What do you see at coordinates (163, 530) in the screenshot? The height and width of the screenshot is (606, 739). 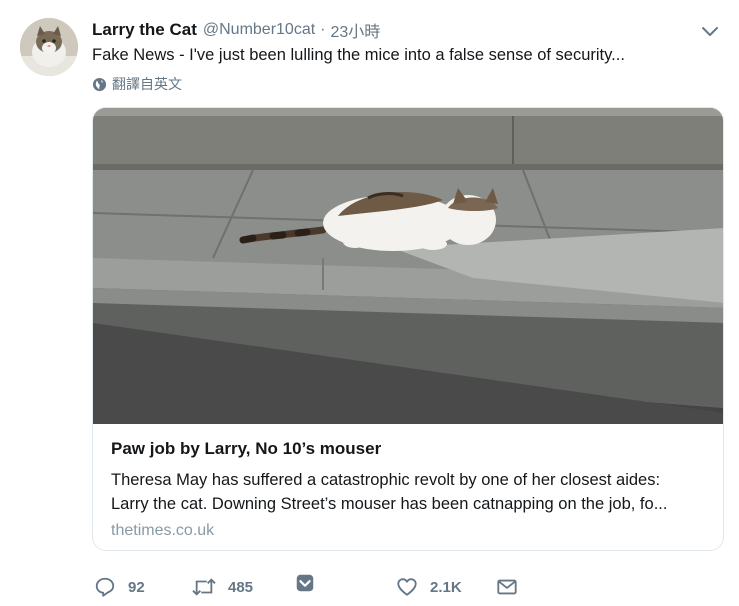 I see `card-domain: thetimes.co.uk` at bounding box center [163, 530].